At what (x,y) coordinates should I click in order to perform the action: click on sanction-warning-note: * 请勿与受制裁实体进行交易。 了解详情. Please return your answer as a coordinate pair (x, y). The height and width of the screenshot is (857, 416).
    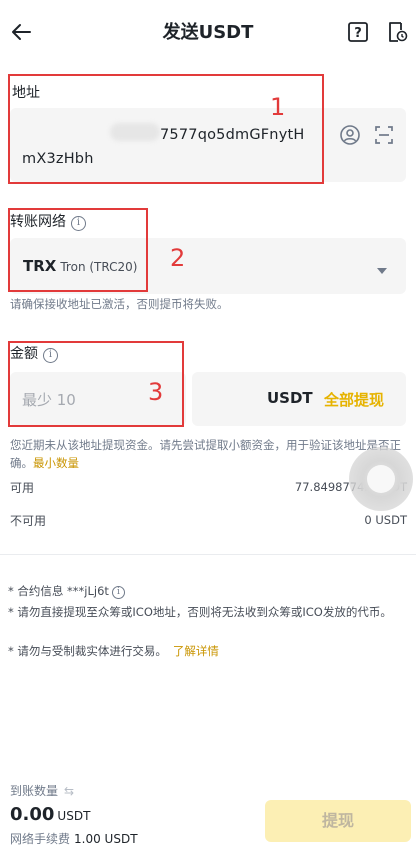
    Looking at the image, I should click on (113, 651).